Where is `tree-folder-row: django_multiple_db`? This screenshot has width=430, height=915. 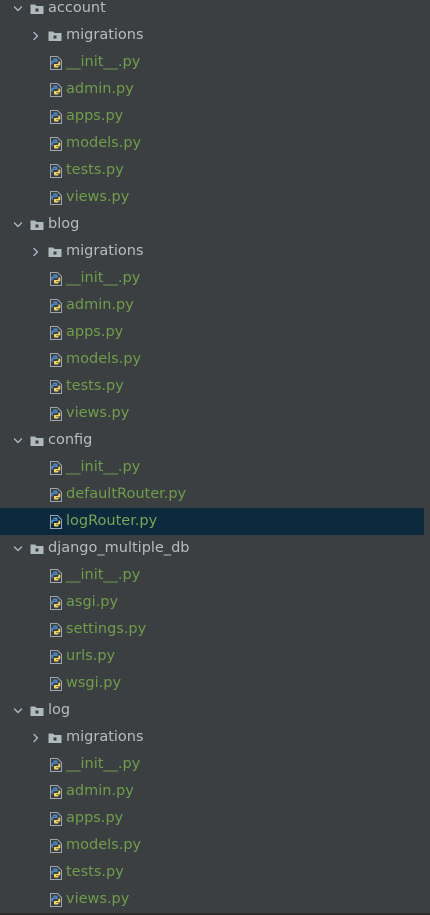 tree-folder-row: django_multiple_db is located at coordinates (212, 548).